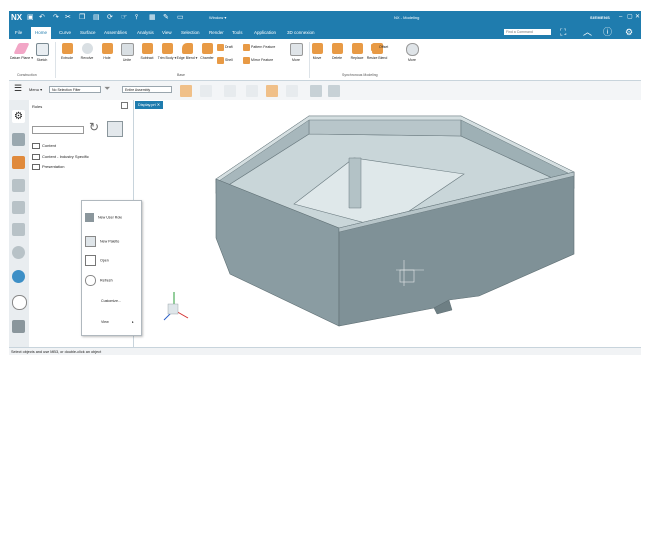  What do you see at coordinates (124, 18) in the screenshot?
I see `touch-mode-icon: ☞` at bounding box center [124, 18].